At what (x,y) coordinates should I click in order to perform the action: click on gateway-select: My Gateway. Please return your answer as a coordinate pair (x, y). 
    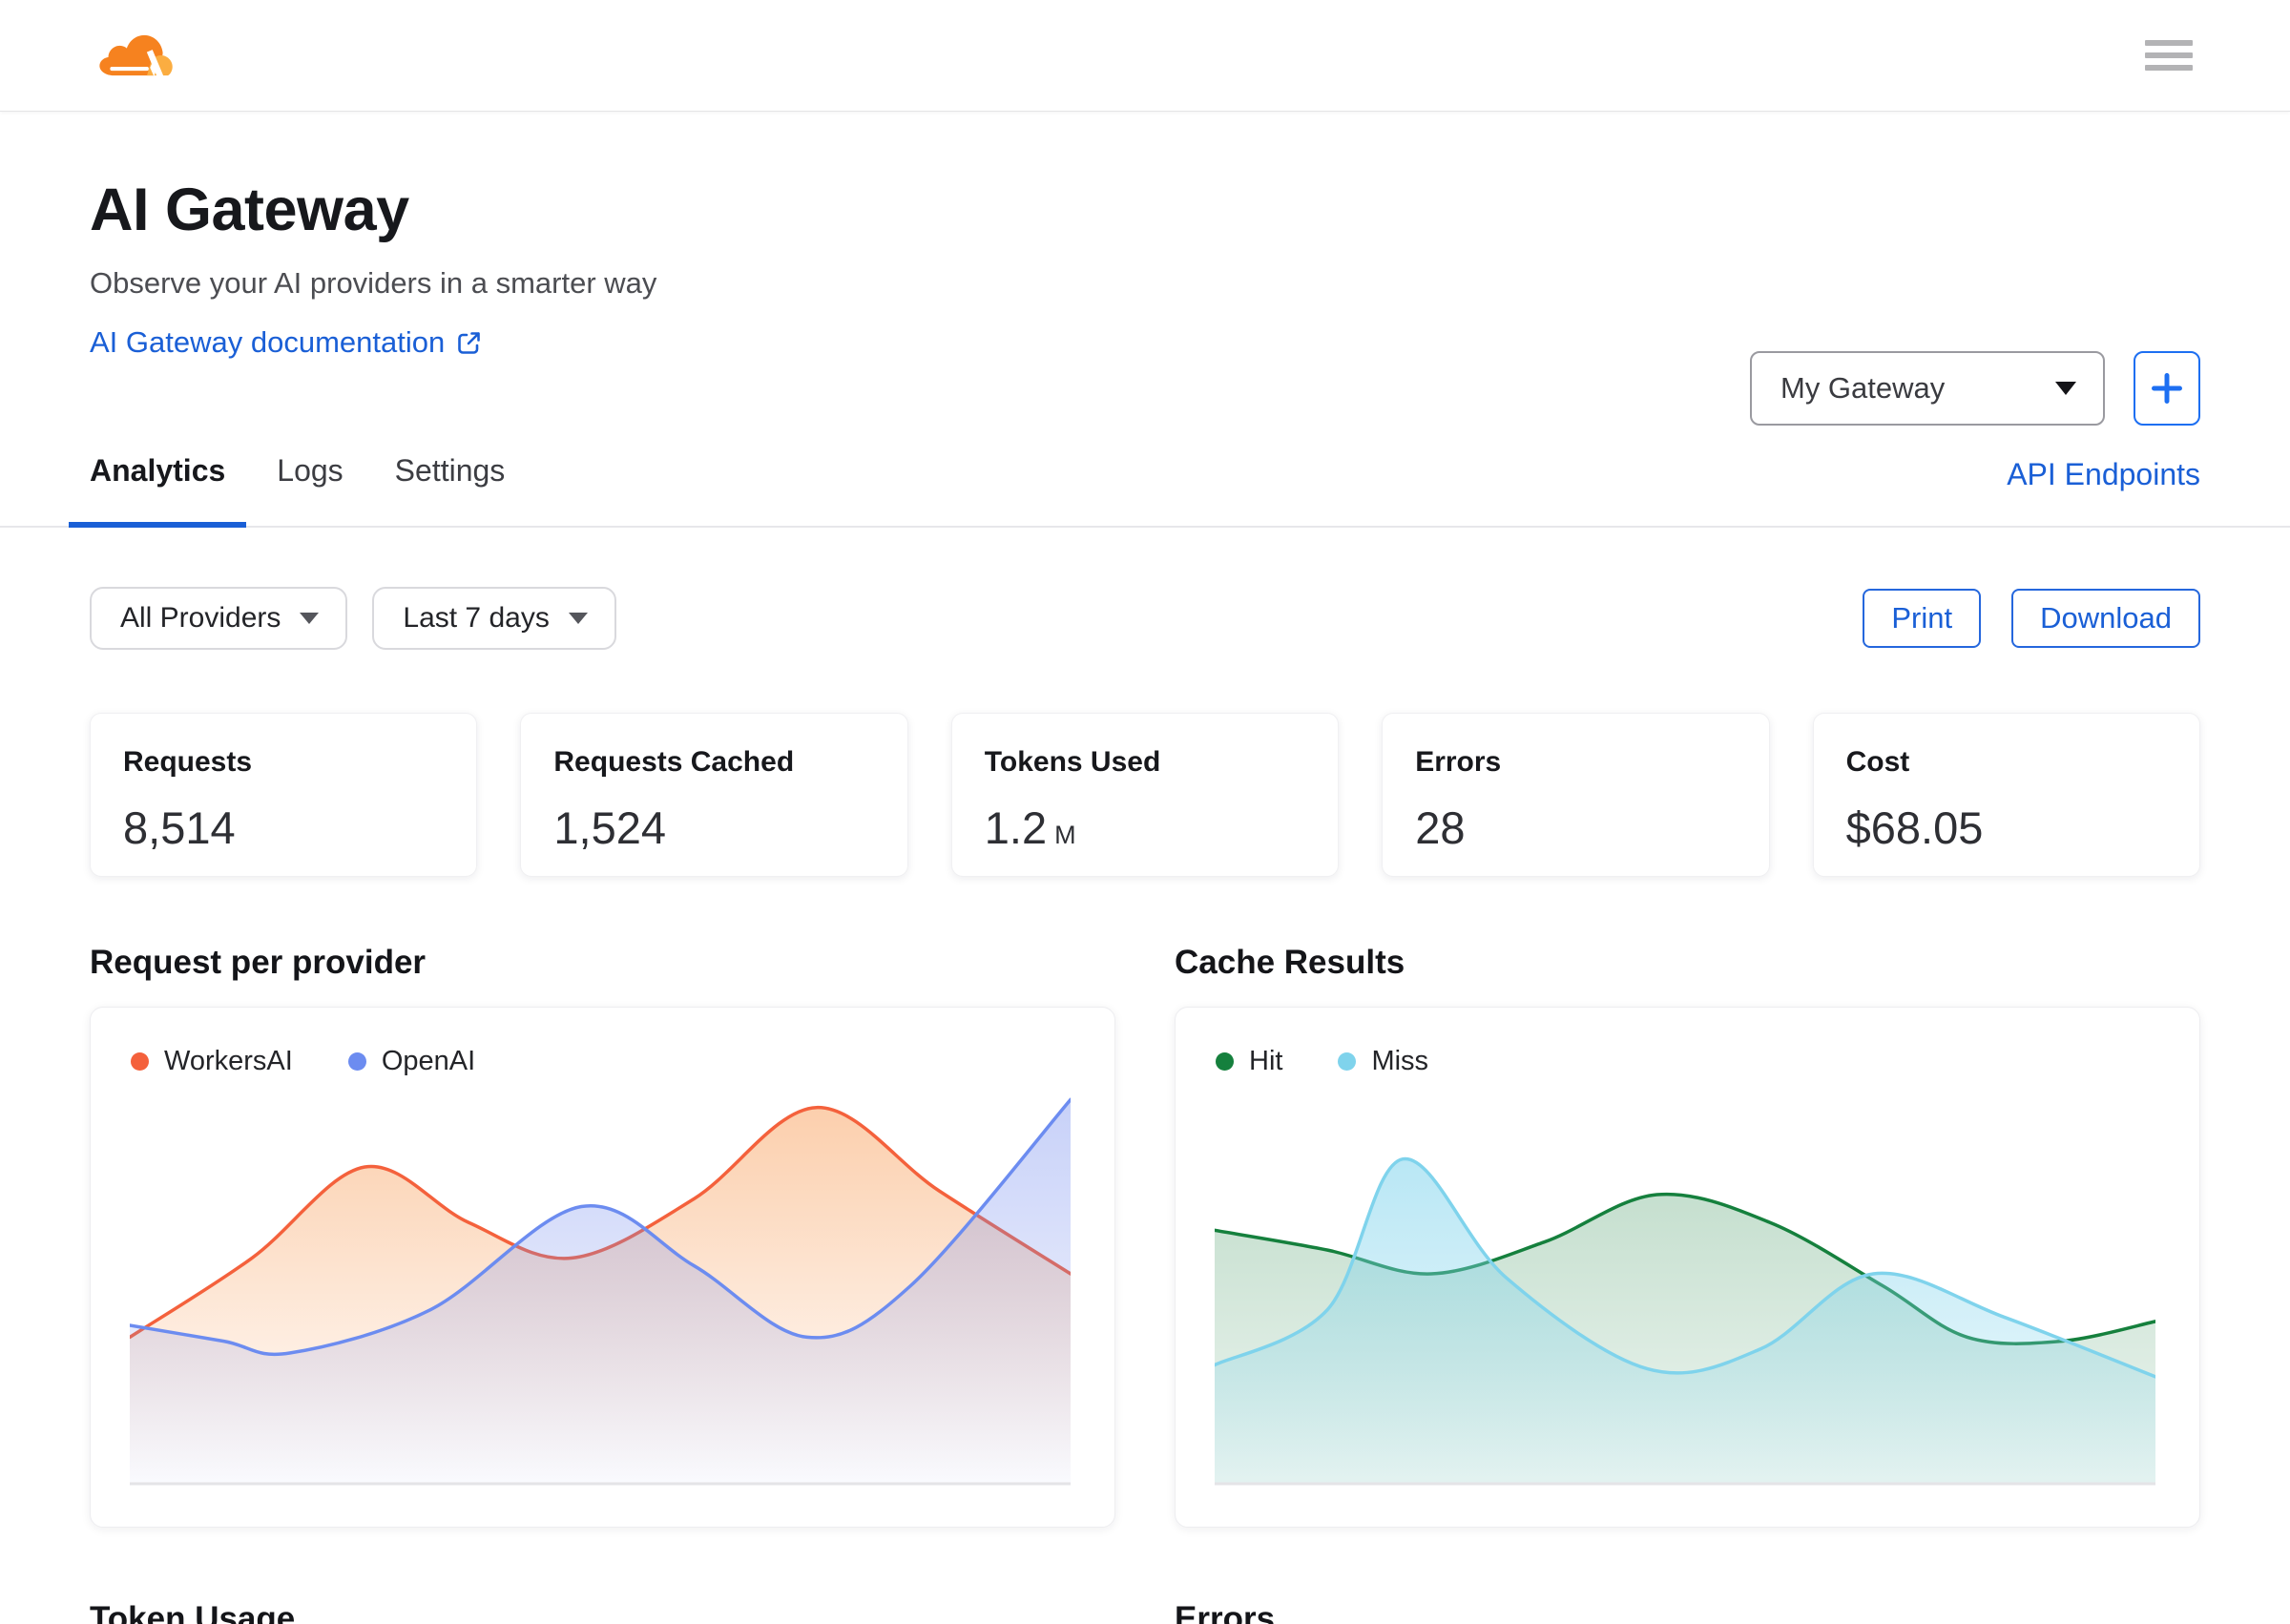
    Looking at the image, I should click on (1928, 388).